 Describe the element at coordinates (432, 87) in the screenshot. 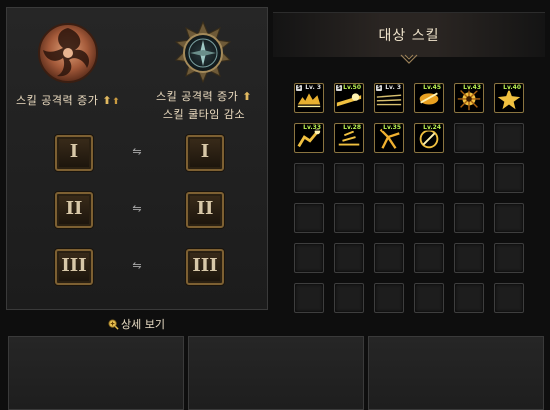

I see `skill-level-label: Lv.45` at that location.